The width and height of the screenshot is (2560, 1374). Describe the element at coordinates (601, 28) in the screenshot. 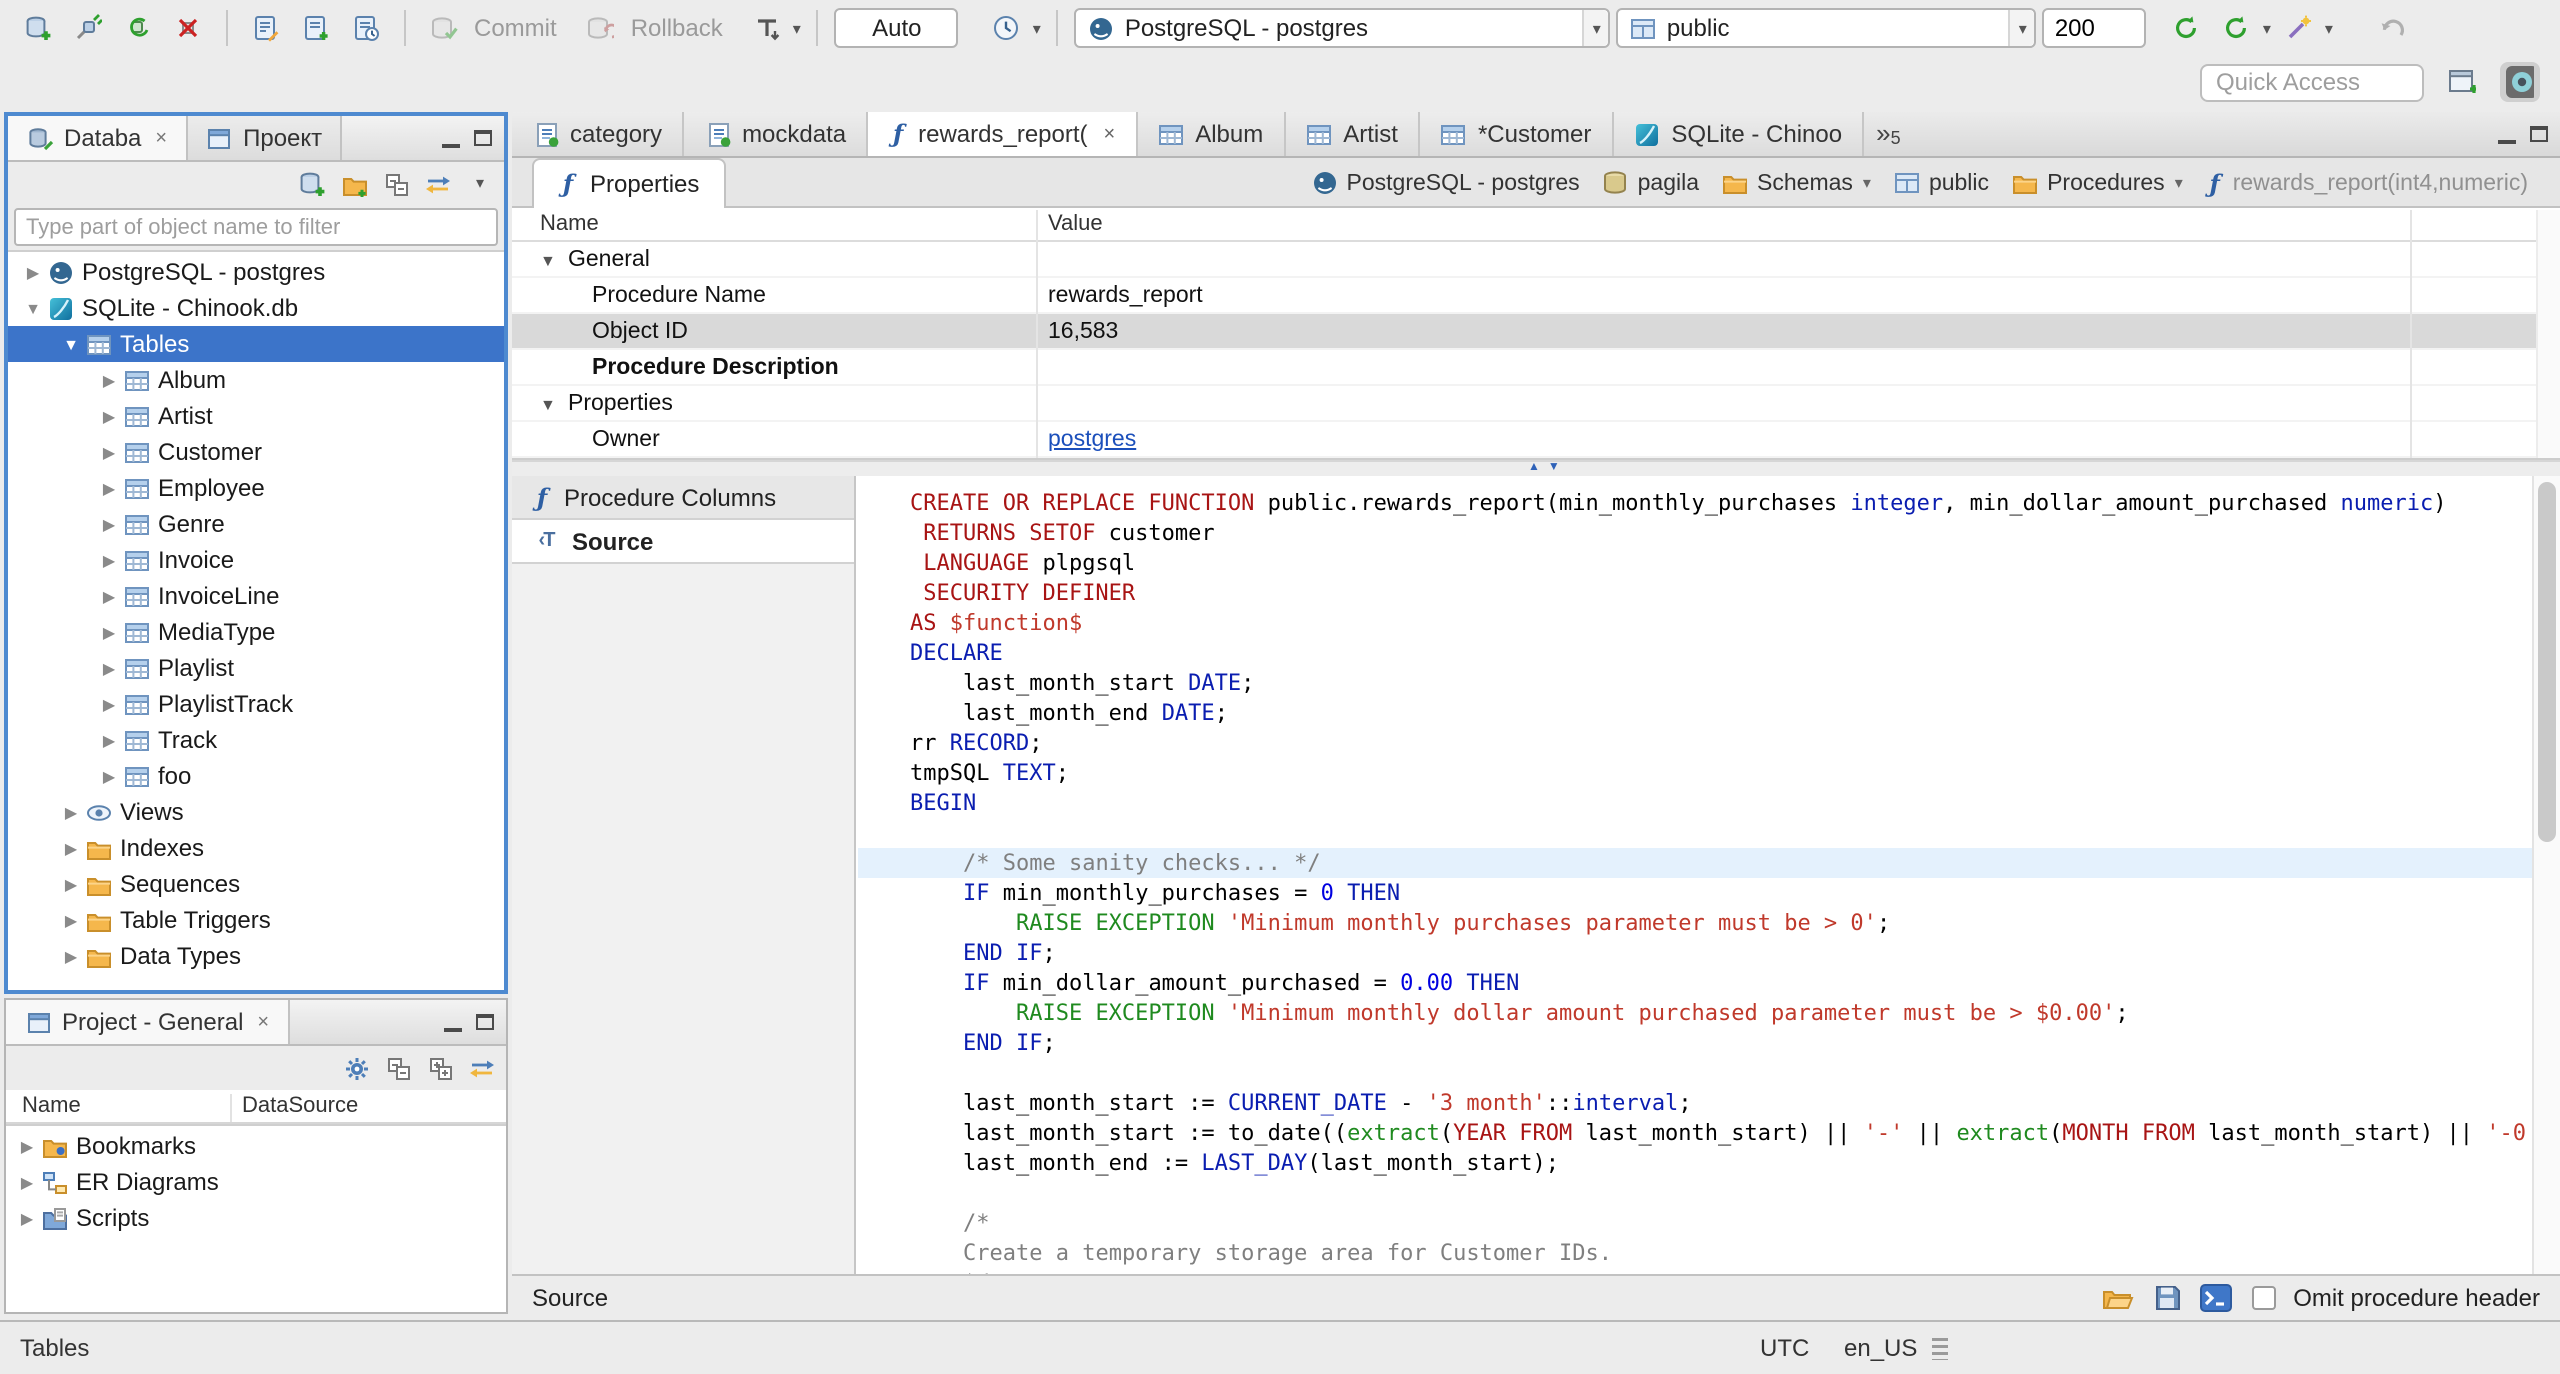

I see `rollback-button` at that location.